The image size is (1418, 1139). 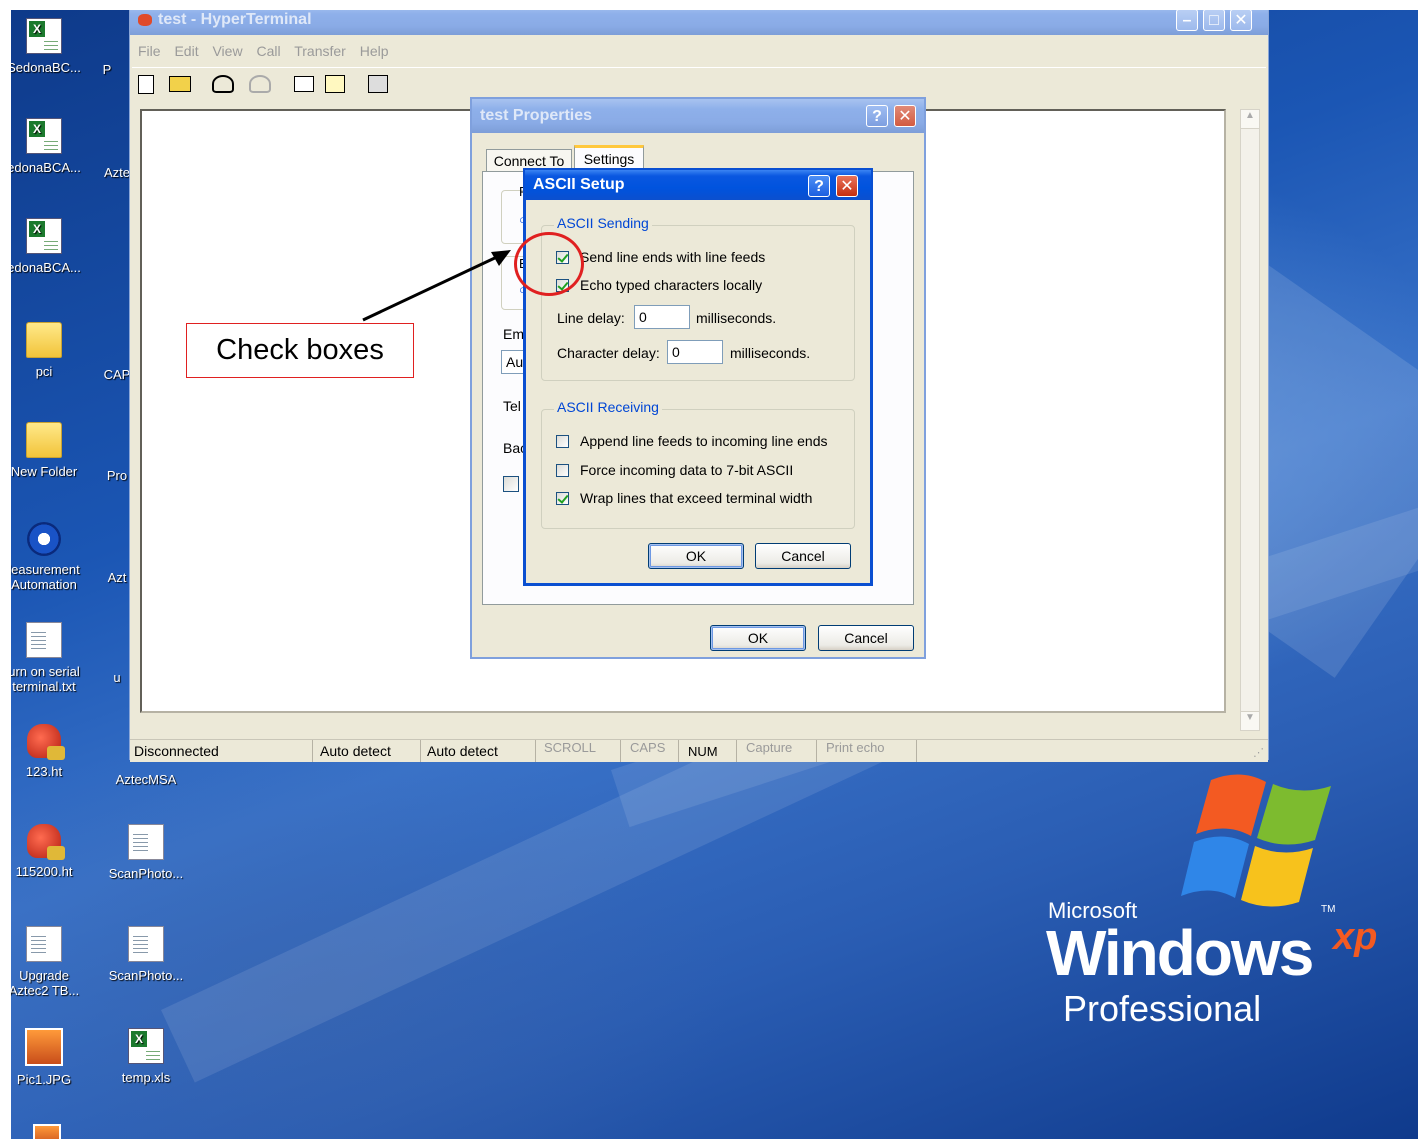 I want to click on maximize-icon: □, so click(x=1214, y=20).